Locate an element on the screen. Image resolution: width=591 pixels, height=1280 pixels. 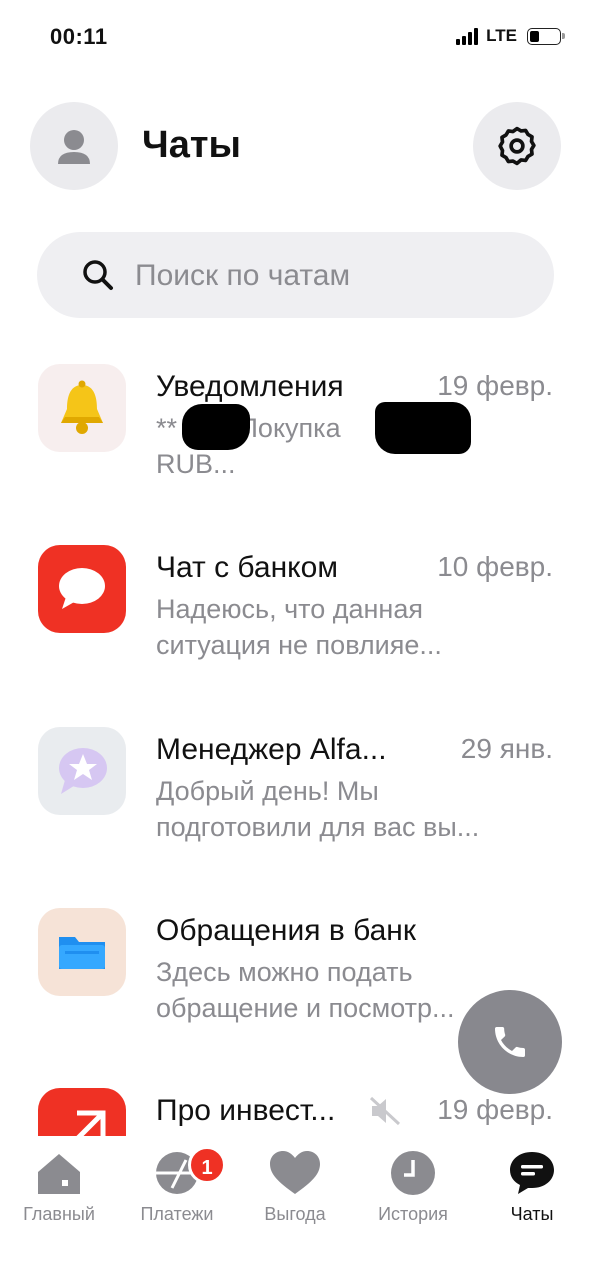
search-icon is located at coordinates (98, 275).